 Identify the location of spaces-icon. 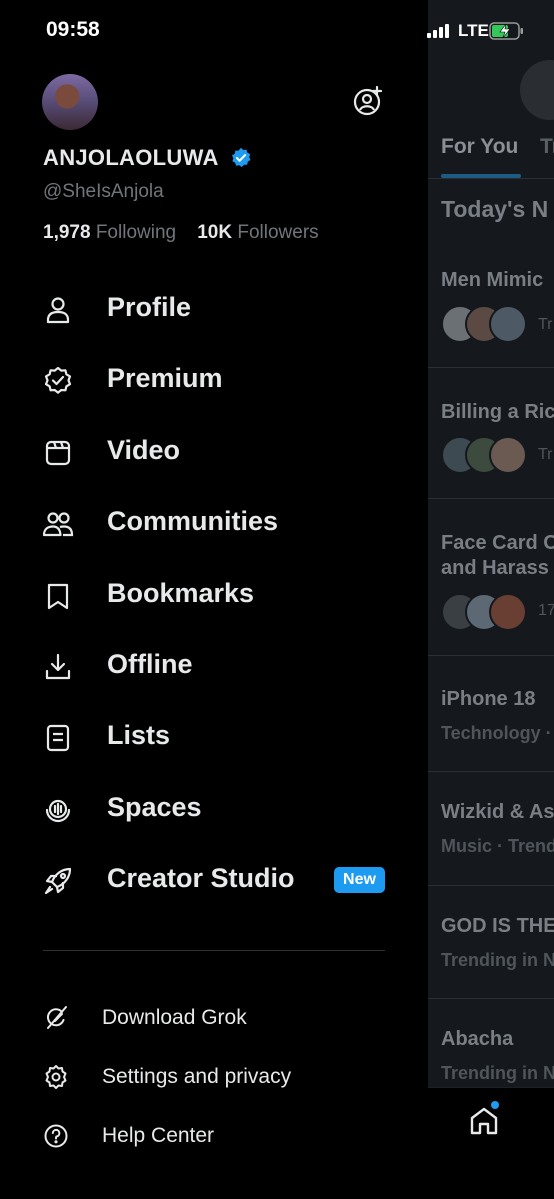
(58, 810).